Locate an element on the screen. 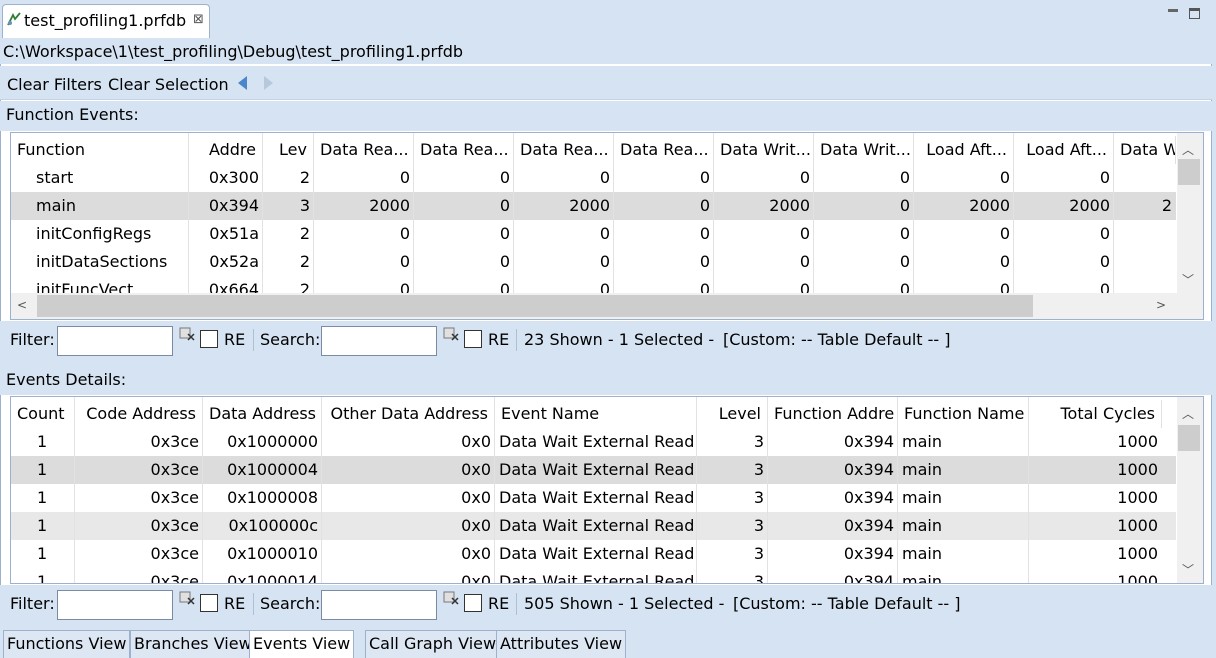 The width and height of the screenshot is (1216, 658). table-row: initDataSections 0x52a 2 0 0 0 0 0 0 0 0 is located at coordinates (593, 262).